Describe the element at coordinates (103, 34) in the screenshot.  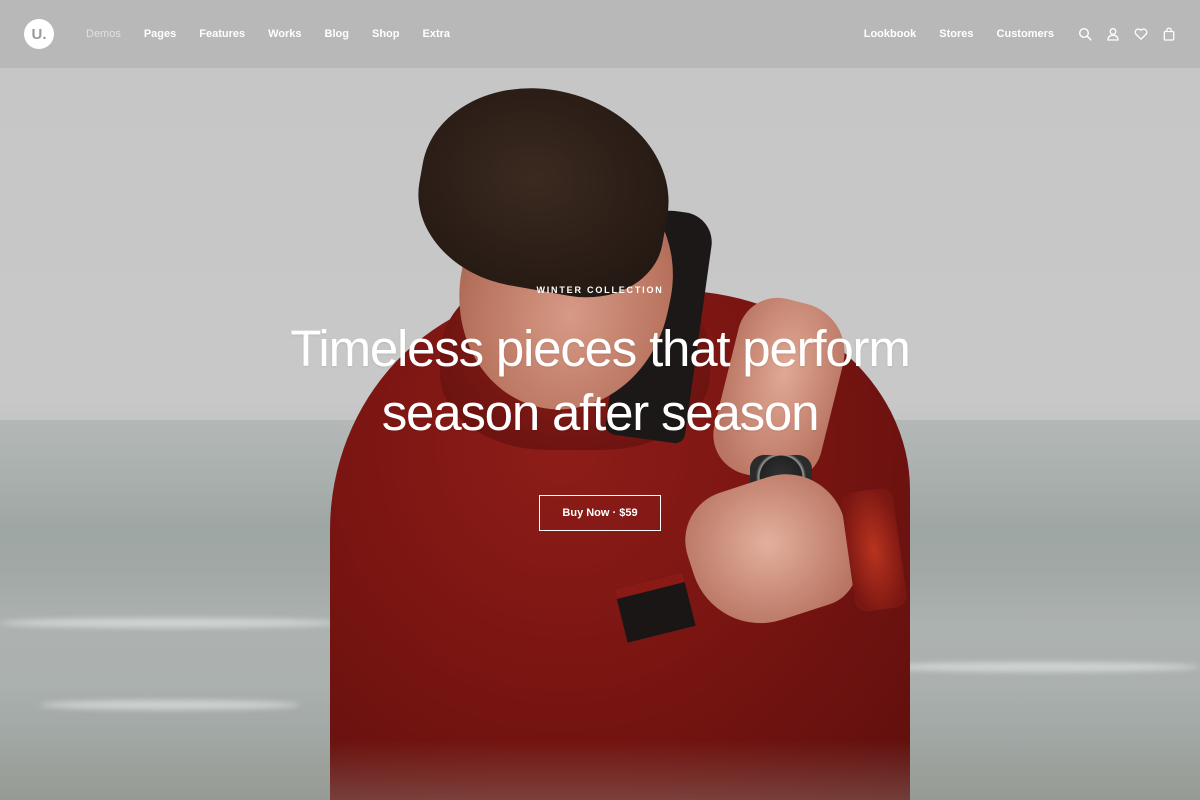
I see `nav-demos: Demos` at that location.